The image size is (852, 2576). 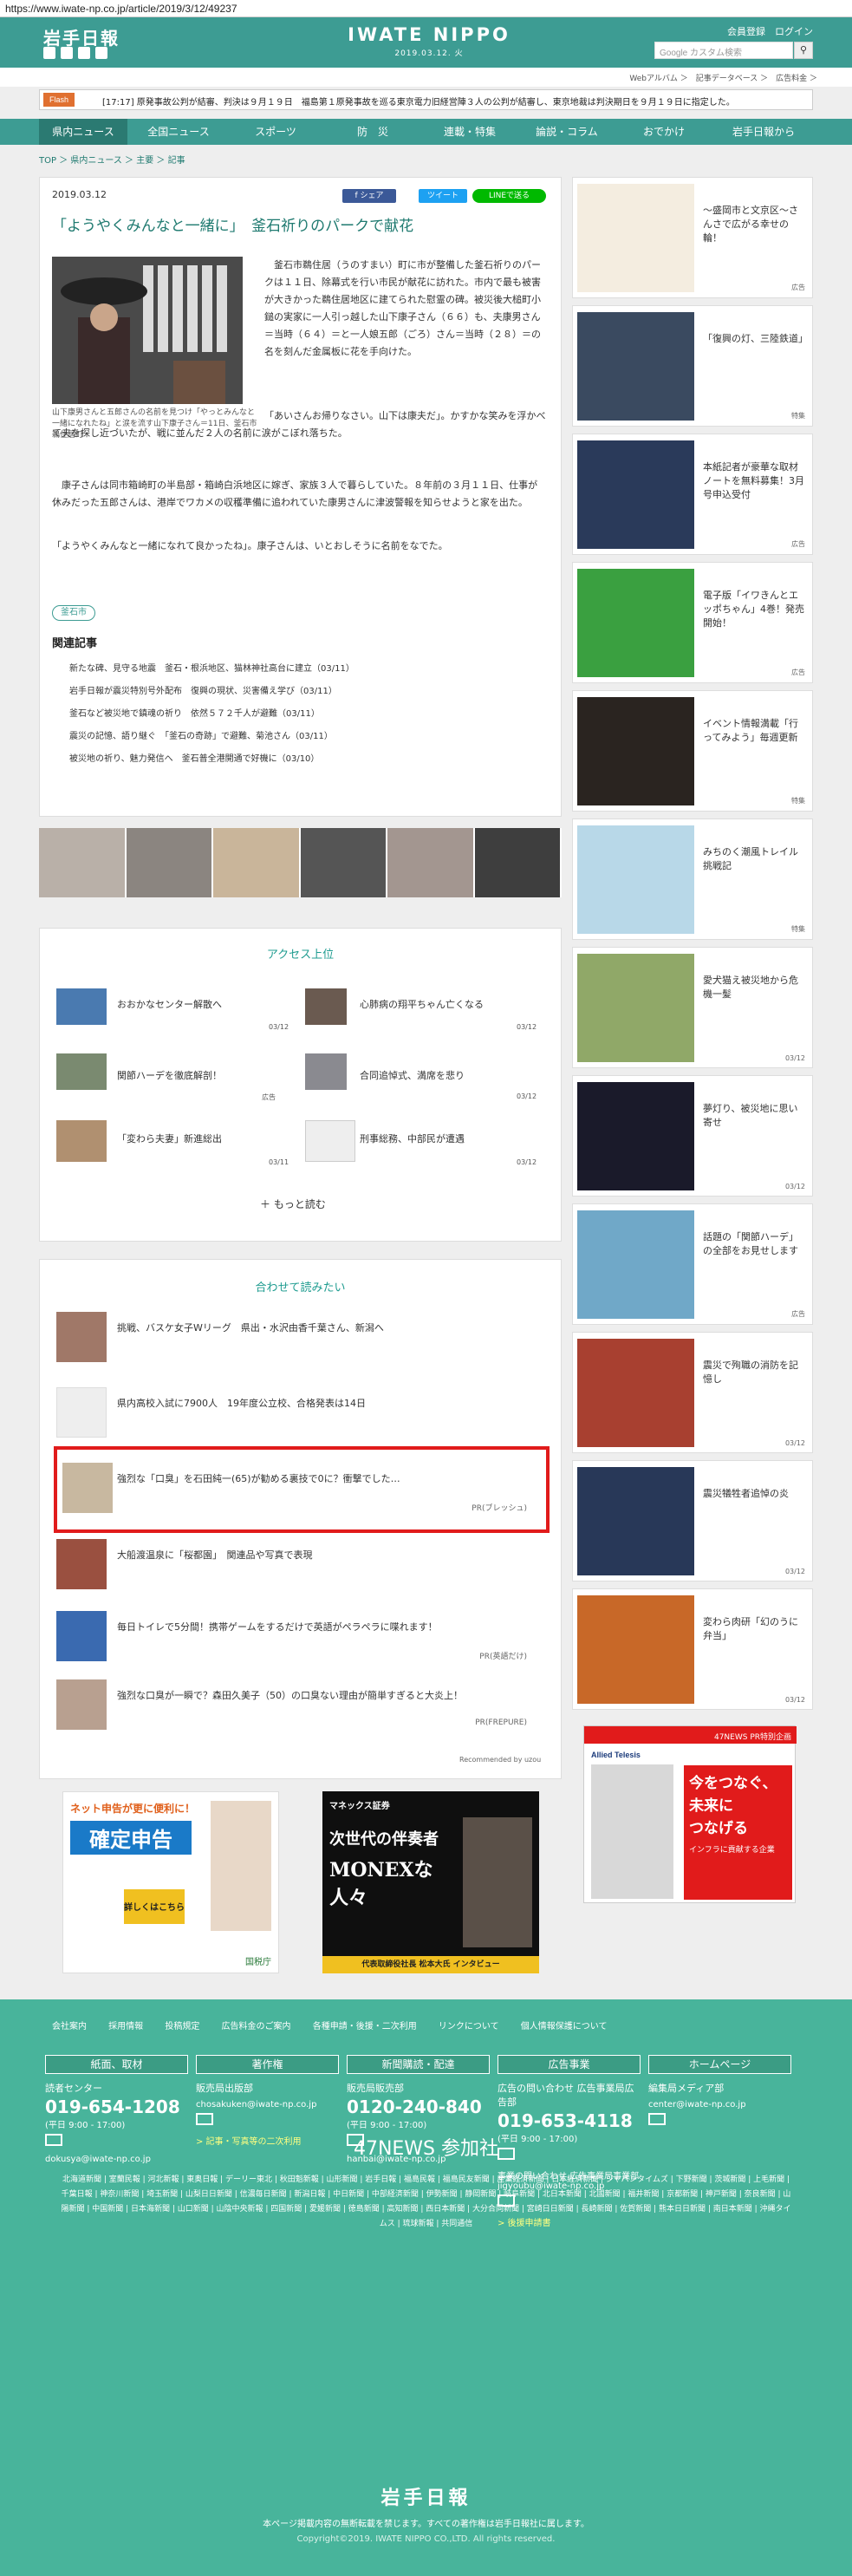 What do you see at coordinates (372, 132) in the screenshot?
I see `nav-item: 防 災` at bounding box center [372, 132].